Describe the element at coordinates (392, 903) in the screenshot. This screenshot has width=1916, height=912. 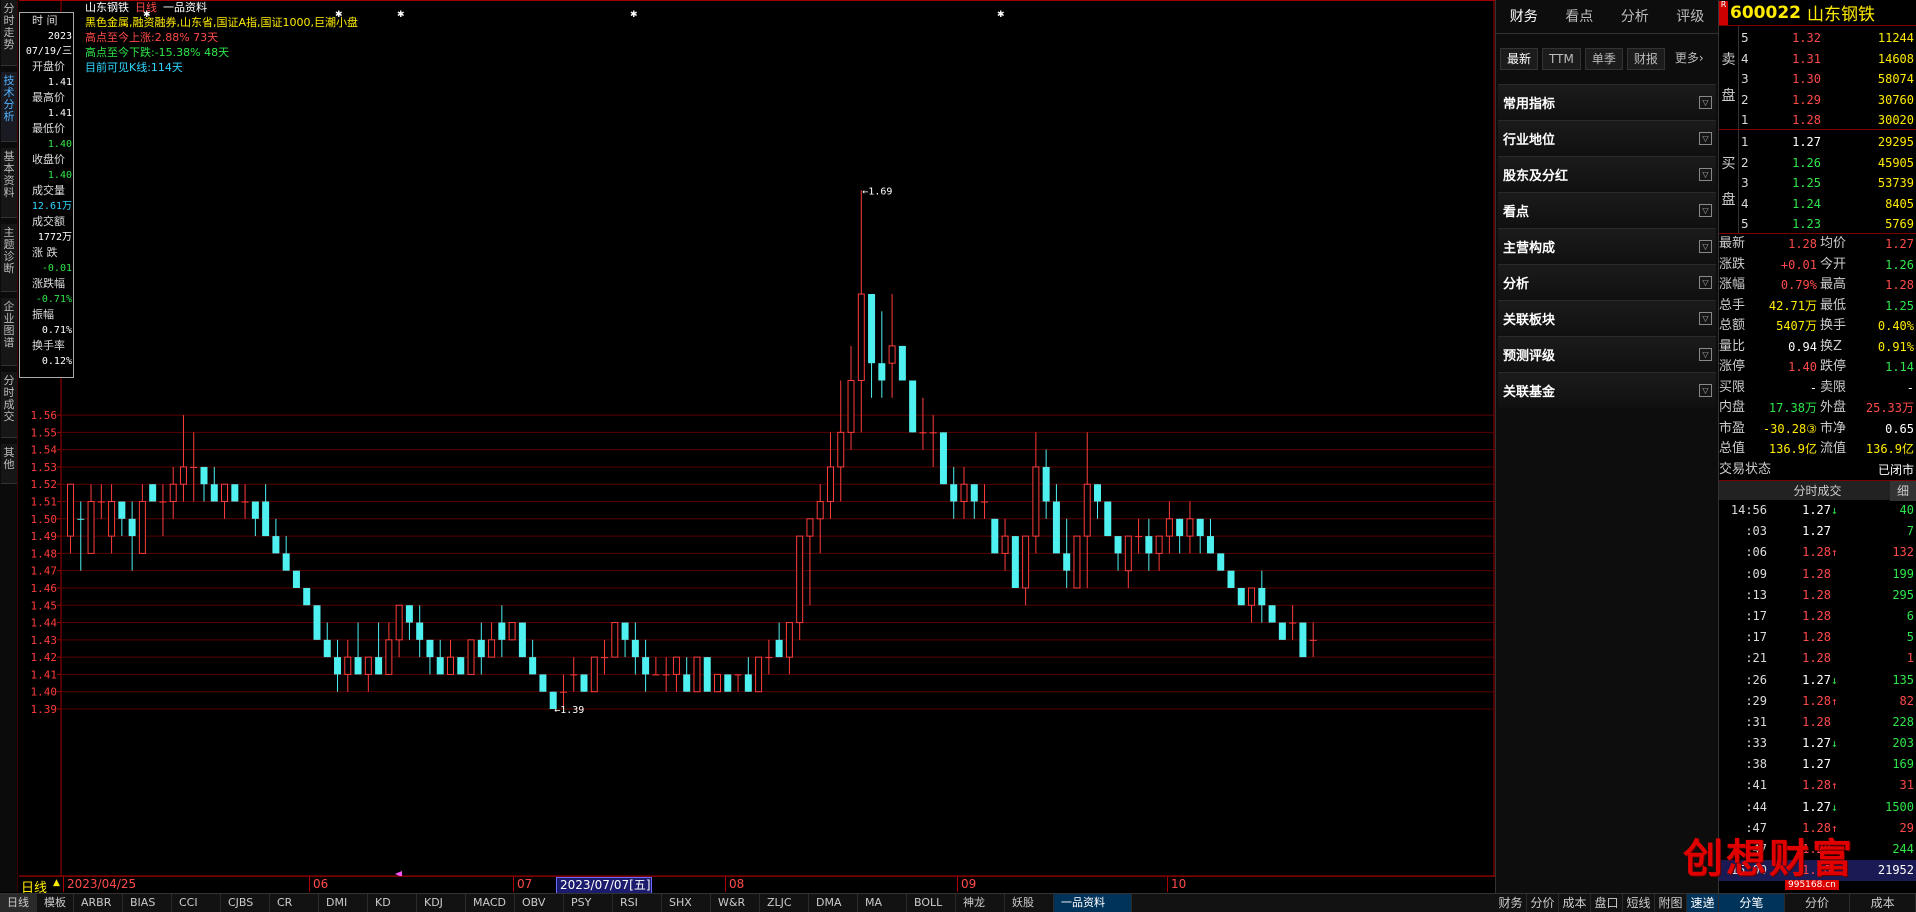
I see `indicator-tab: KD` at that location.